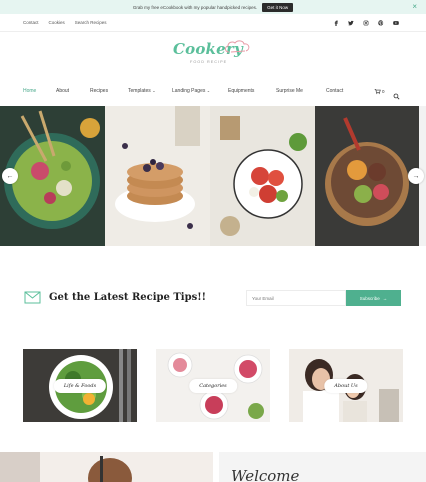 This screenshot has width=426, height=482. I want to click on cart-button: 0, so click(379, 91).